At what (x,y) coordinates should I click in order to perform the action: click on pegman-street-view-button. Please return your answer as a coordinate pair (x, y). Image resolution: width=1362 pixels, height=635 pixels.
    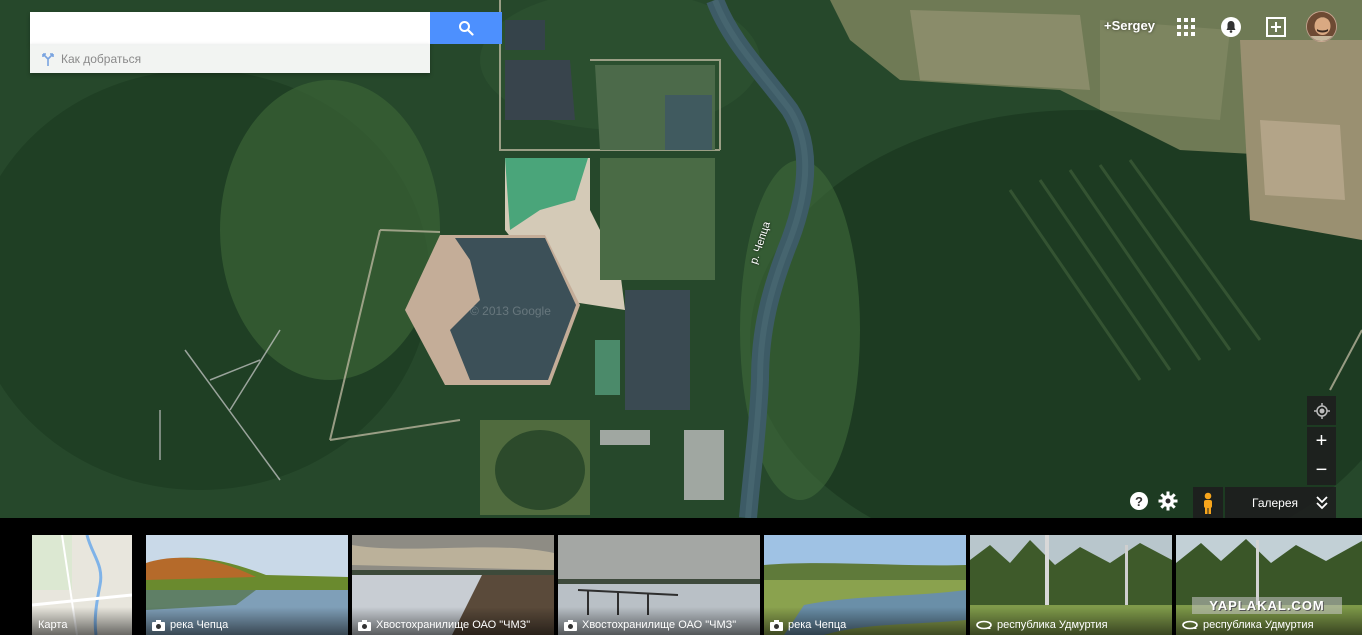
    Looking at the image, I should click on (1208, 502).